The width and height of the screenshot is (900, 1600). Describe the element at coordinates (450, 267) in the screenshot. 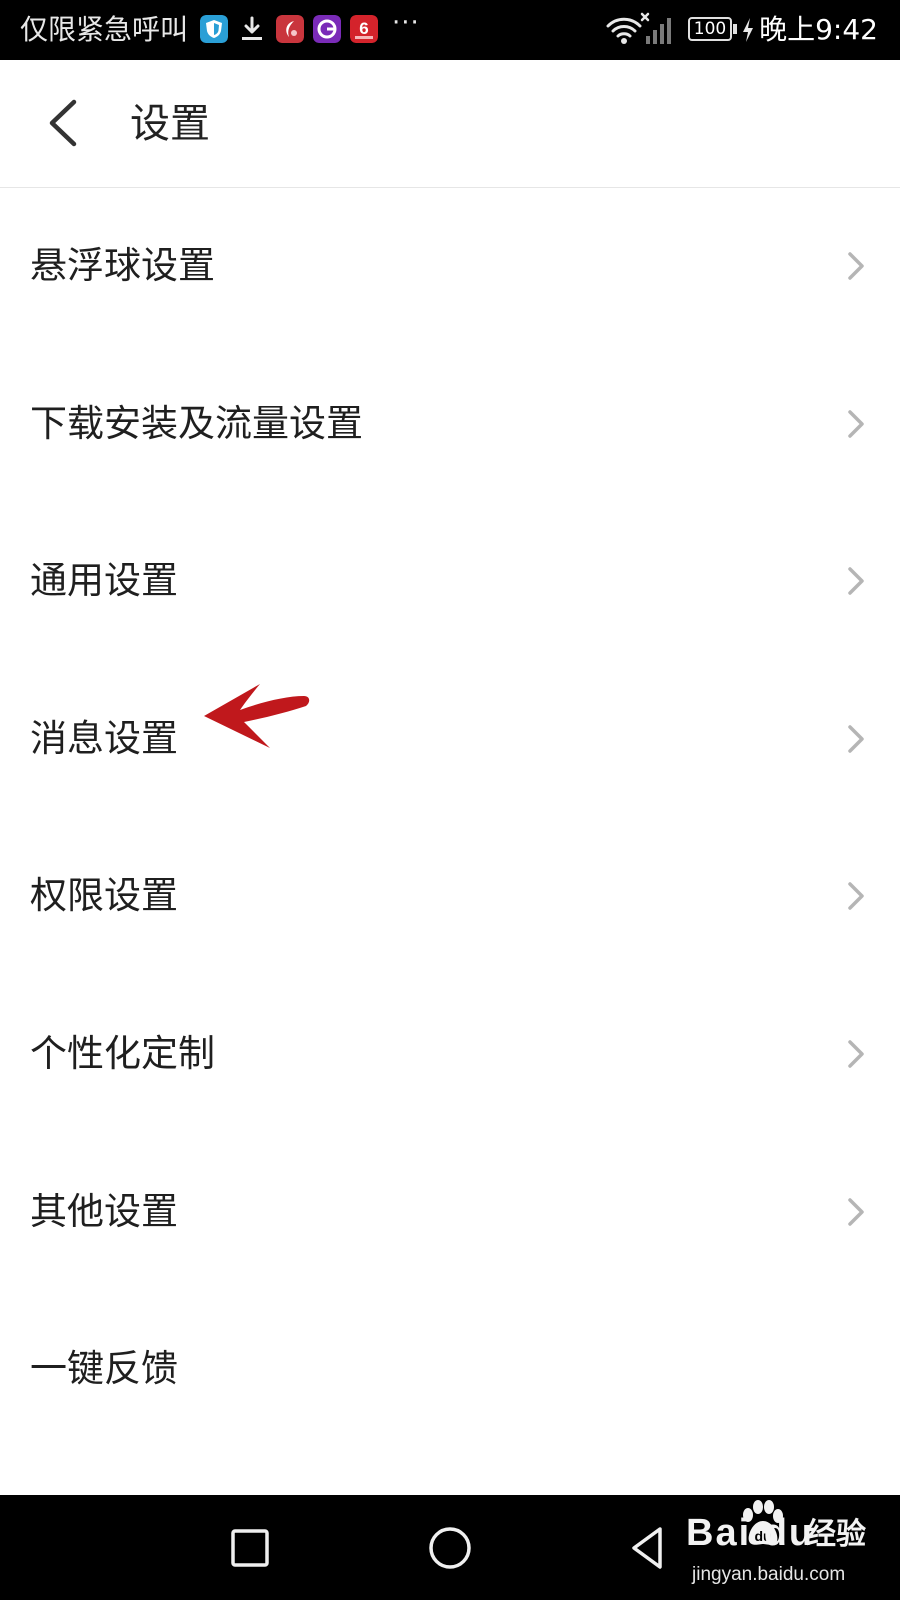

I see `settings-item-floating-ball: 悬浮球设置` at that location.